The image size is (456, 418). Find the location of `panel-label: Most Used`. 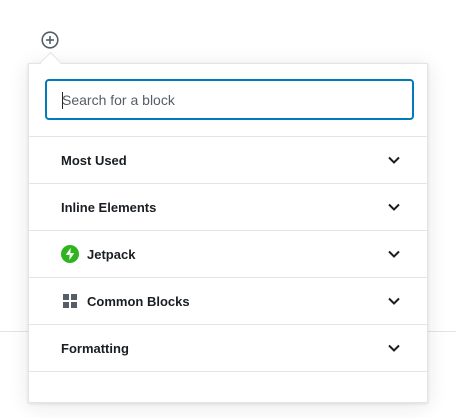

panel-label: Most Used is located at coordinates (94, 160).